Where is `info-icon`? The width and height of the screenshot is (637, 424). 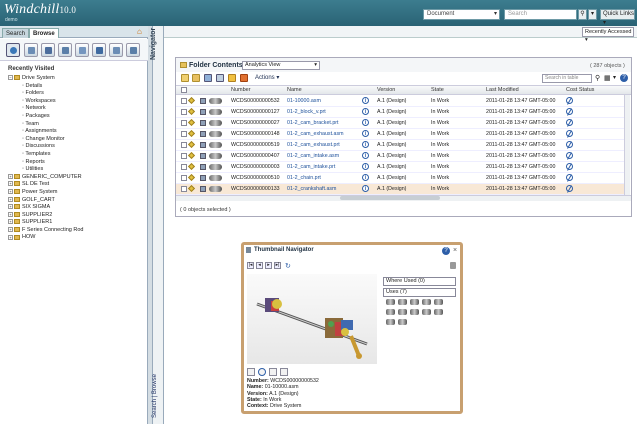 info-icon is located at coordinates (262, 372).